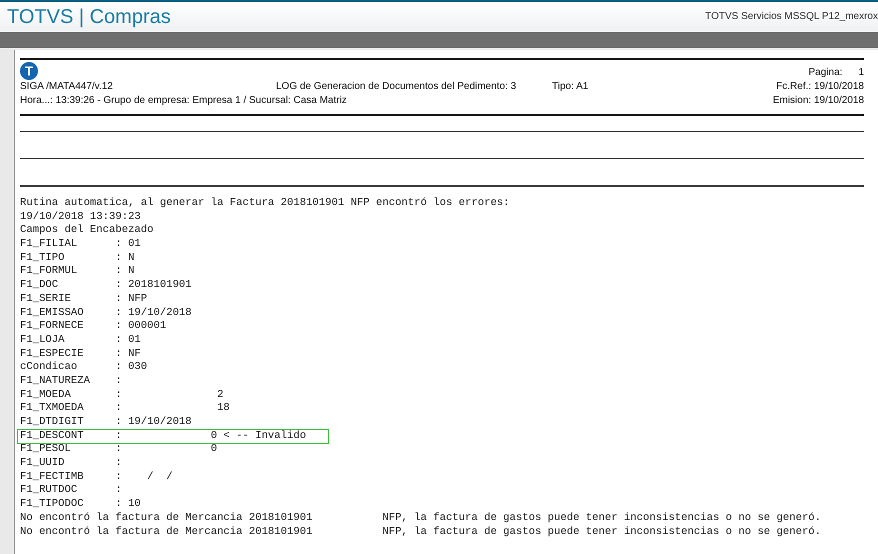  Describe the element at coordinates (29, 71) in the screenshot. I see `company-logo: T` at that location.